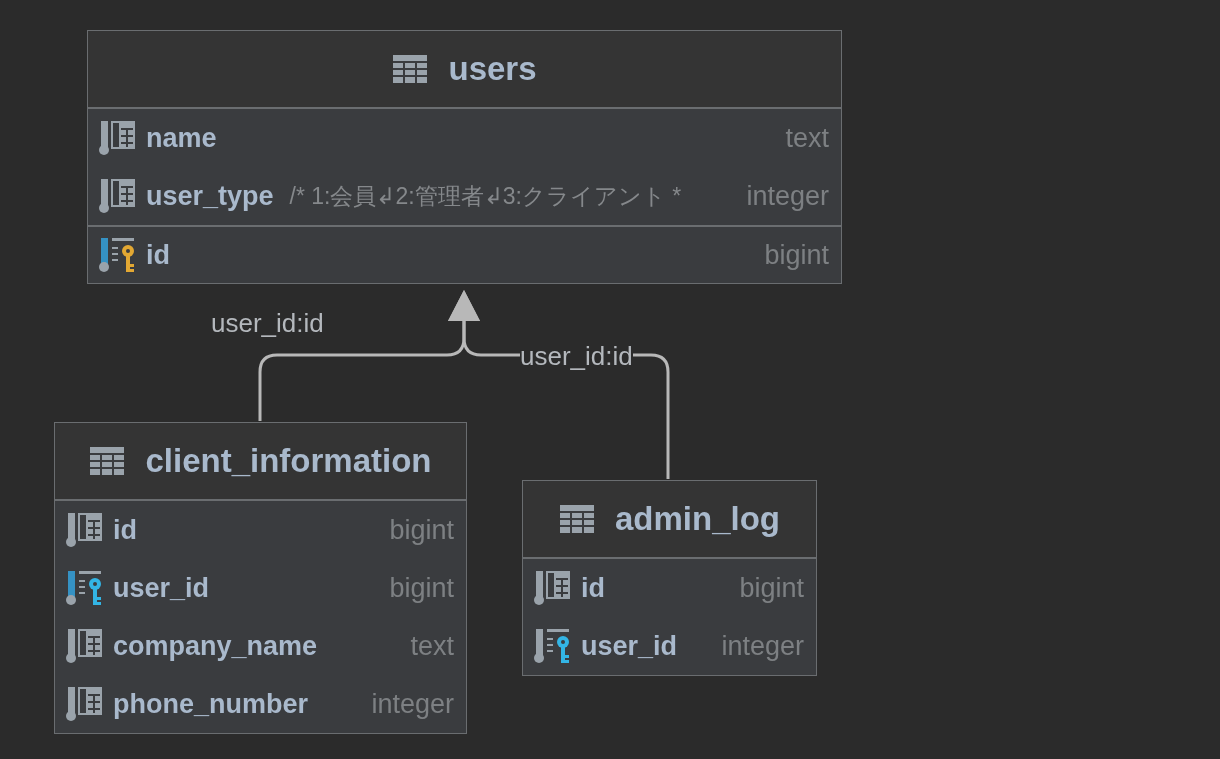 The width and height of the screenshot is (1220, 759). Describe the element at coordinates (181, 138) in the screenshot. I see `column-name: name` at that location.